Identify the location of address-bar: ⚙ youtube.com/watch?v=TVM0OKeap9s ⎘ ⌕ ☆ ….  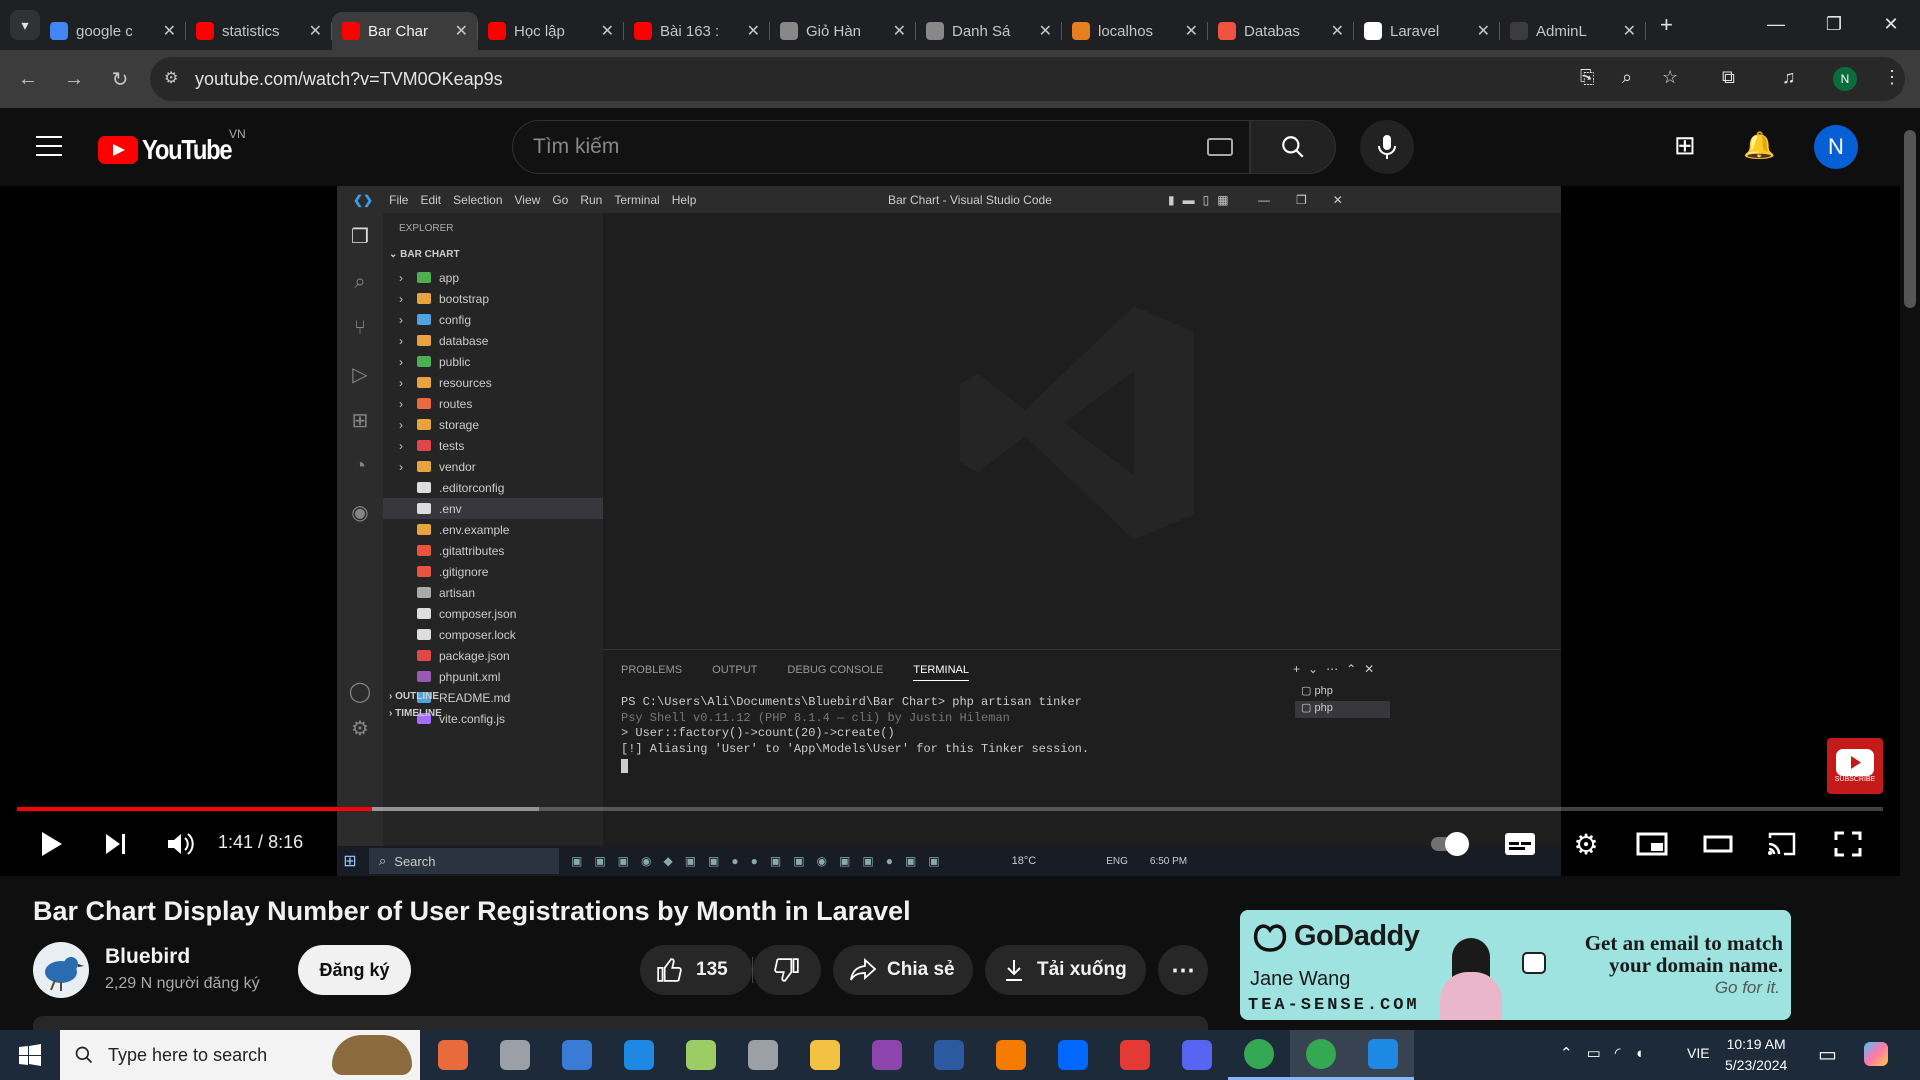
(1027, 79).